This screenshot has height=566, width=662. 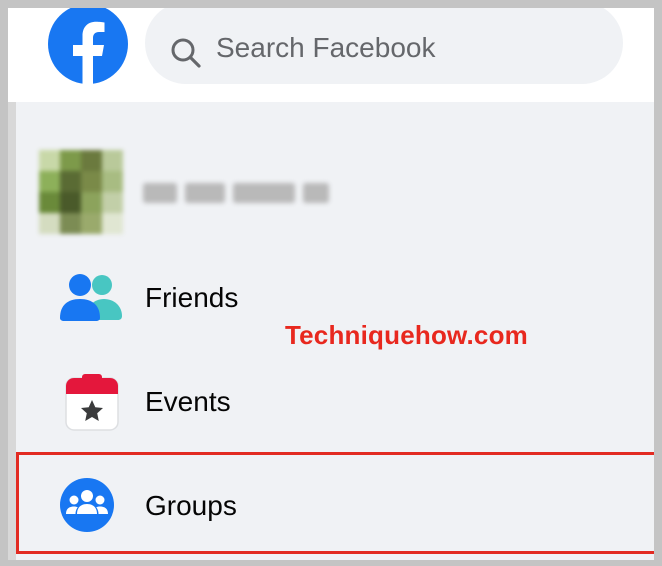 What do you see at coordinates (192, 297) in the screenshot?
I see `sidebar-item-label: Friends` at bounding box center [192, 297].